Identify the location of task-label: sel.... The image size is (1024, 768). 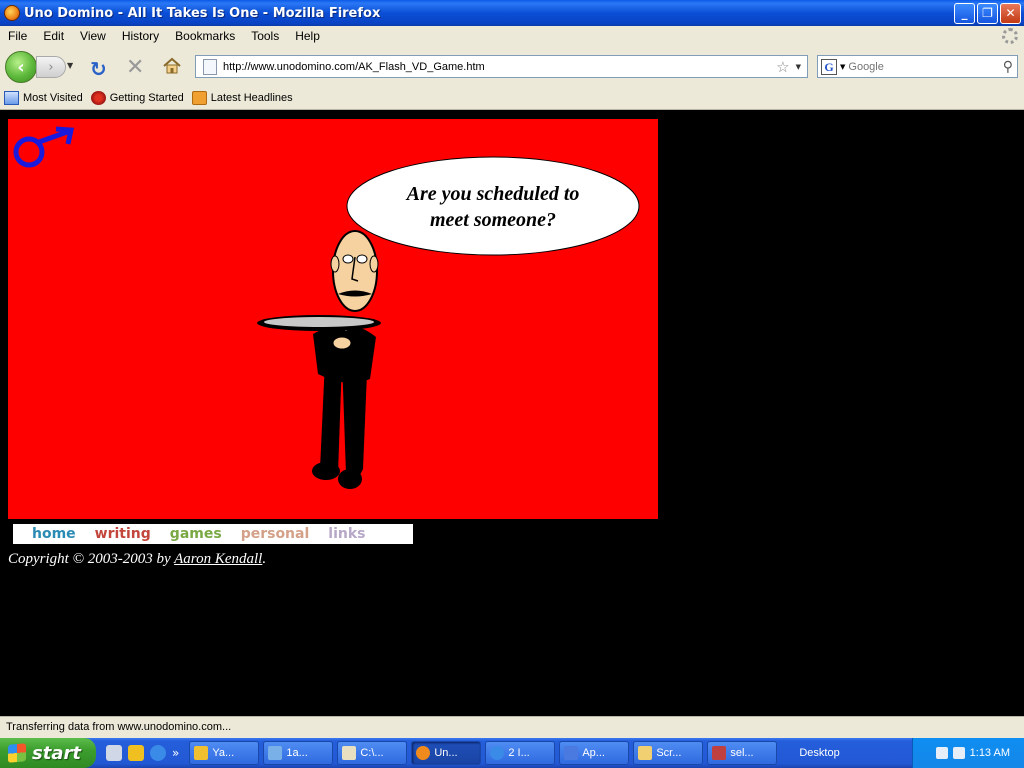
(742, 753).